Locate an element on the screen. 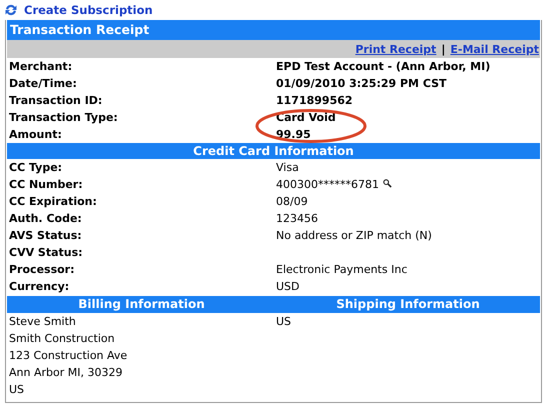 The image size is (547, 405). field-value: USD is located at coordinates (288, 286).